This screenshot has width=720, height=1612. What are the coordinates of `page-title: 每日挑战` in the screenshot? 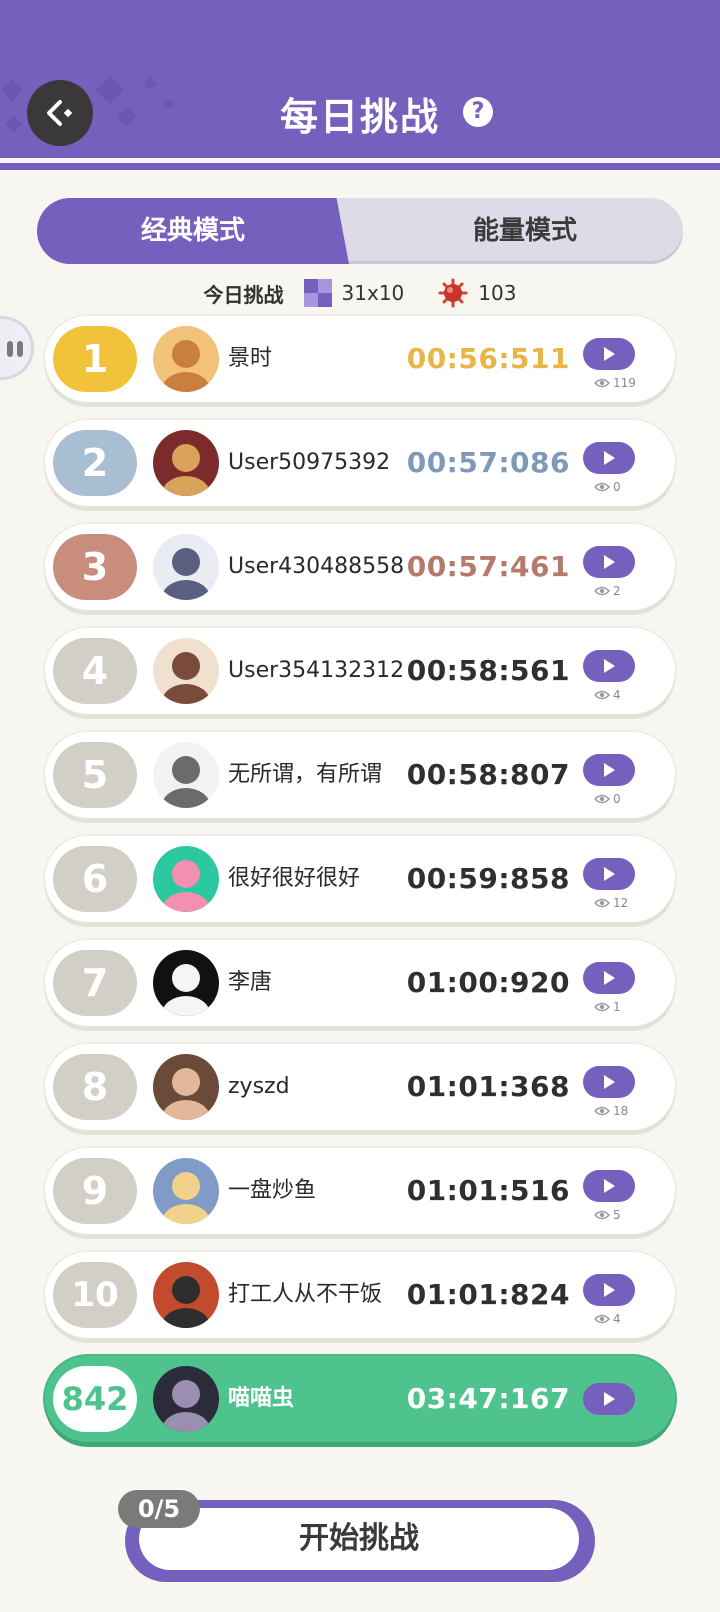 It's located at (359, 117).